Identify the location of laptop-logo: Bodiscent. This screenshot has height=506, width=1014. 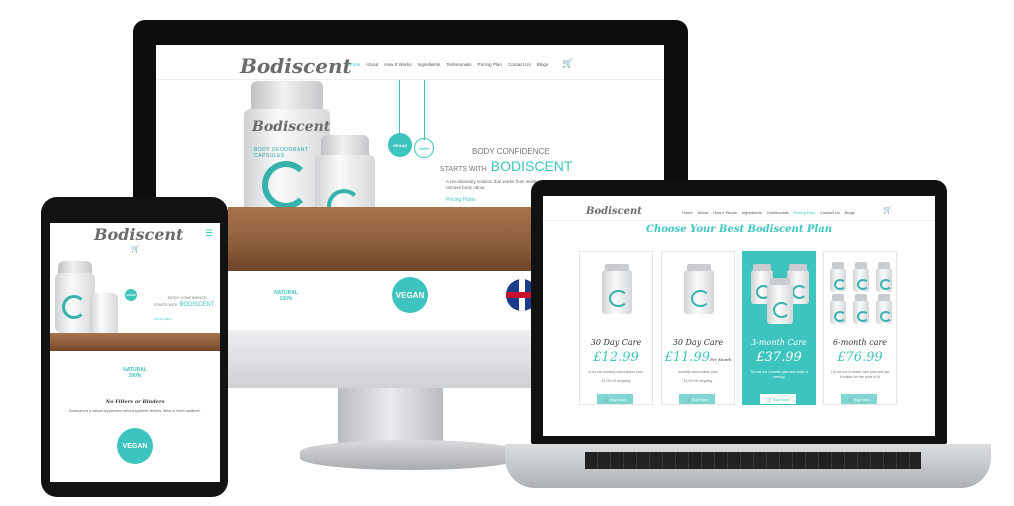
(614, 211).